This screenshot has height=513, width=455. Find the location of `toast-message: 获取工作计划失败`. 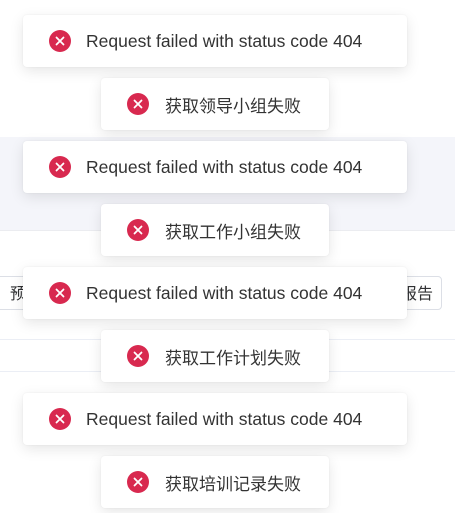

toast-message: 获取工作计划失败 is located at coordinates (233, 358).